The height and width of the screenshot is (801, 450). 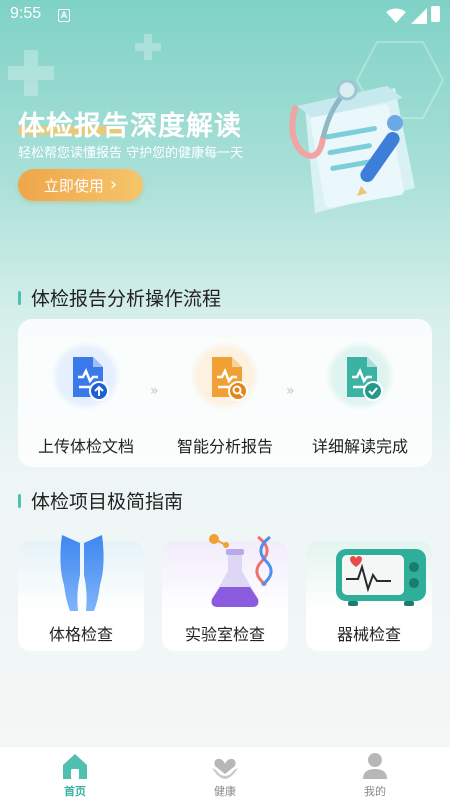 I want to click on guide-section-title: 体检项目极简指南, so click(x=100, y=500).